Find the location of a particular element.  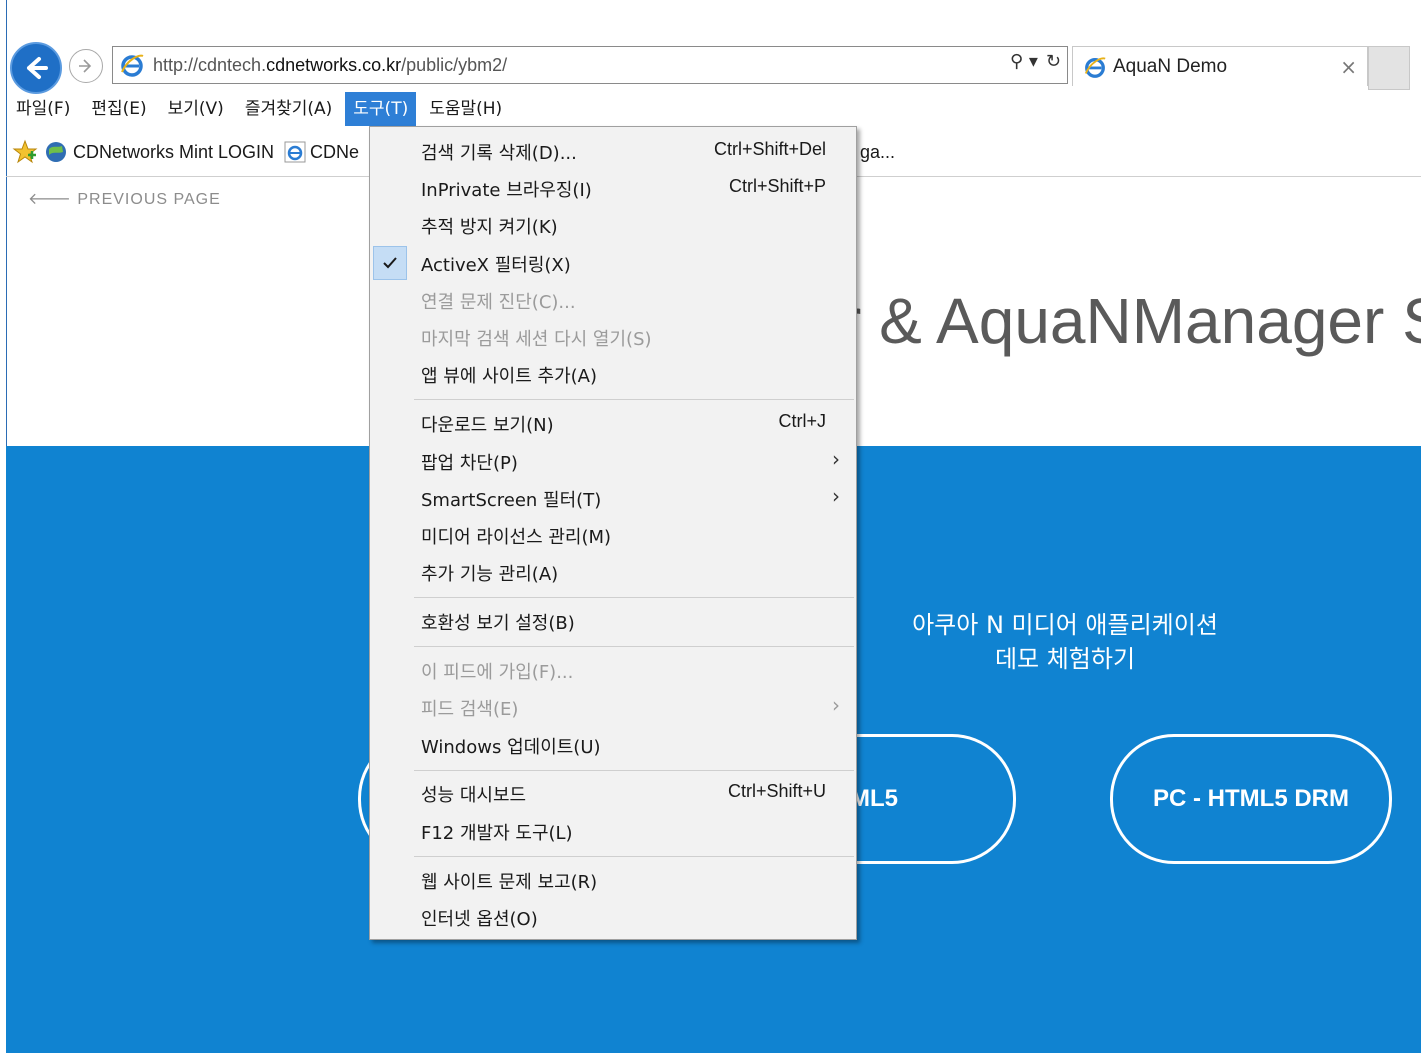

menu-item-view-downloads: 다운로드 보기(N) Ctrl+J is located at coordinates (613, 423).